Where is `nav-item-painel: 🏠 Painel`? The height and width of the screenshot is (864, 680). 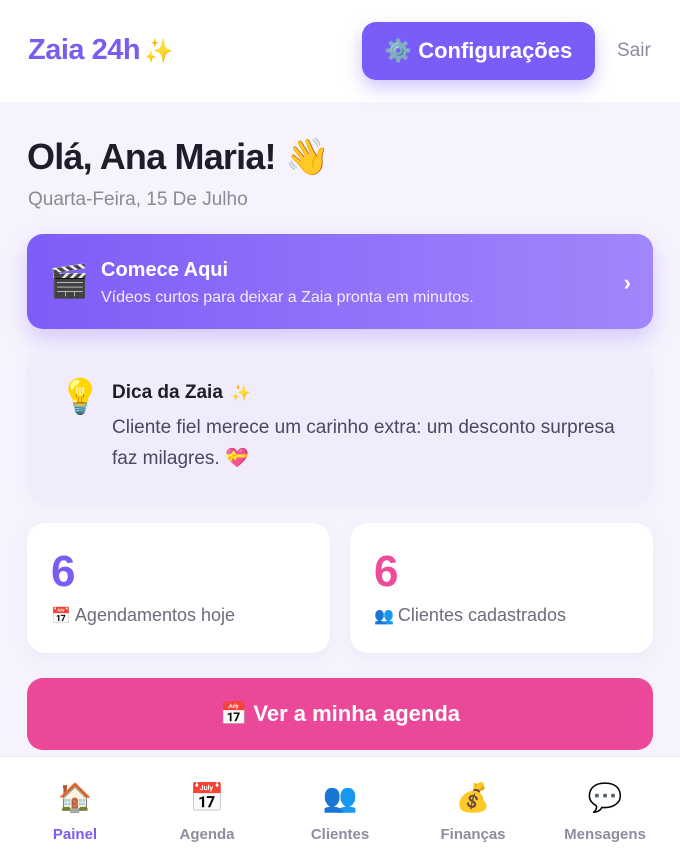 nav-item-painel: 🏠 Painel is located at coordinates (75, 810).